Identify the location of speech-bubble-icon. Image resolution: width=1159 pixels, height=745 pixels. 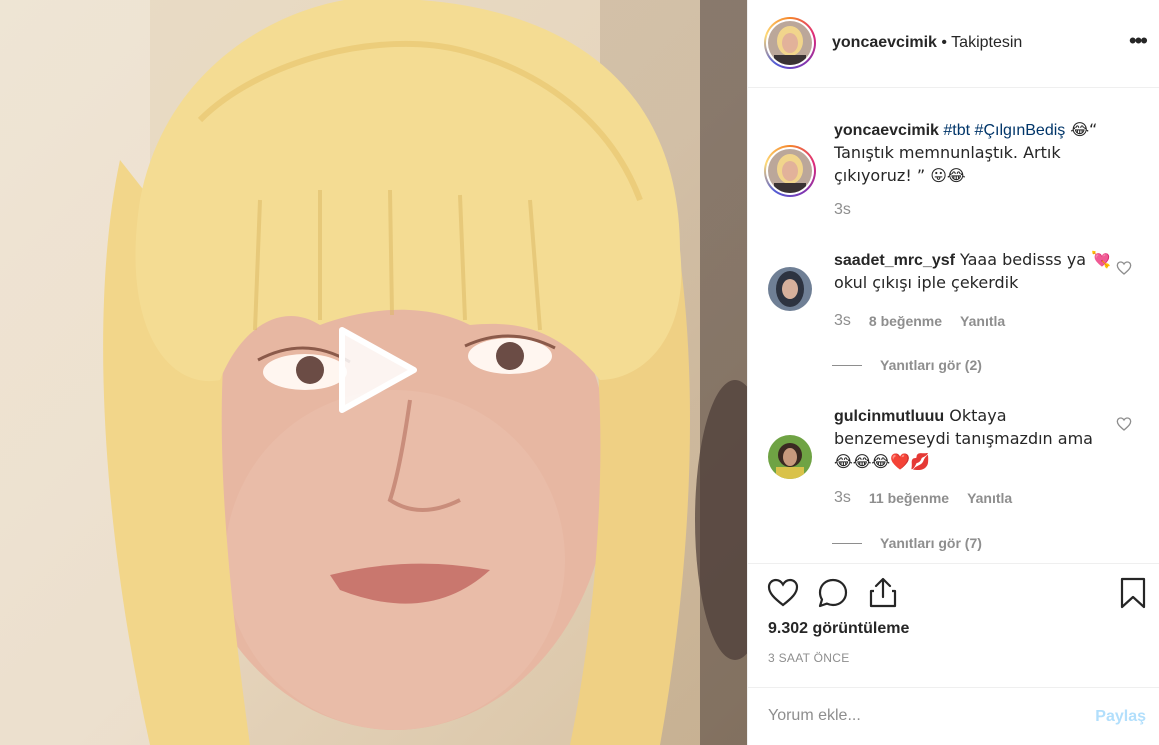
(833, 593).